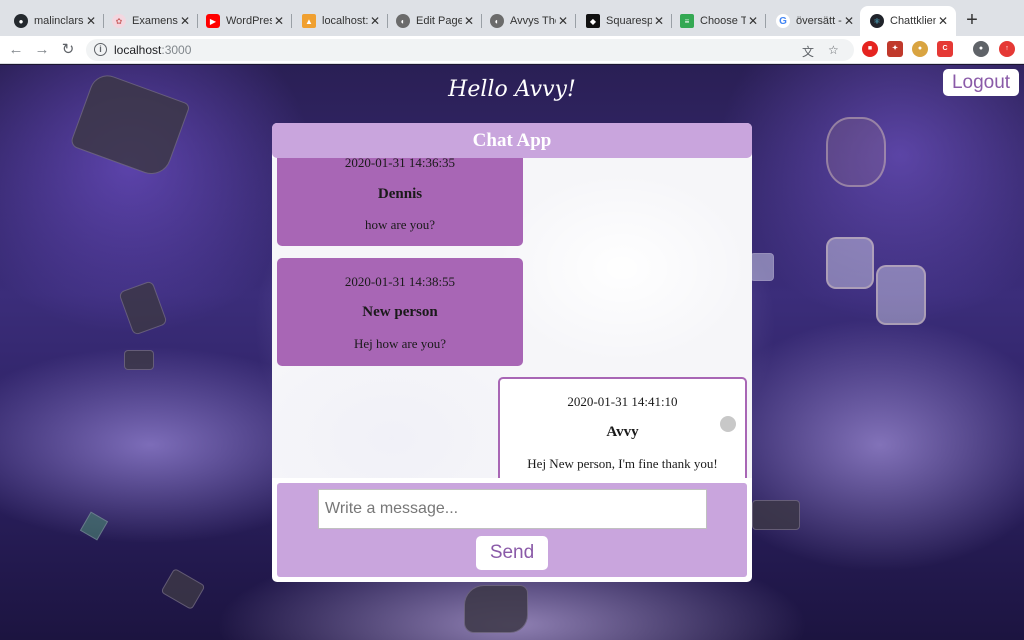 The height and width of the screenshot is (640, 1024). I want to click on tab-wordpress: ▶ WordPres ✕, so click(244, 21).